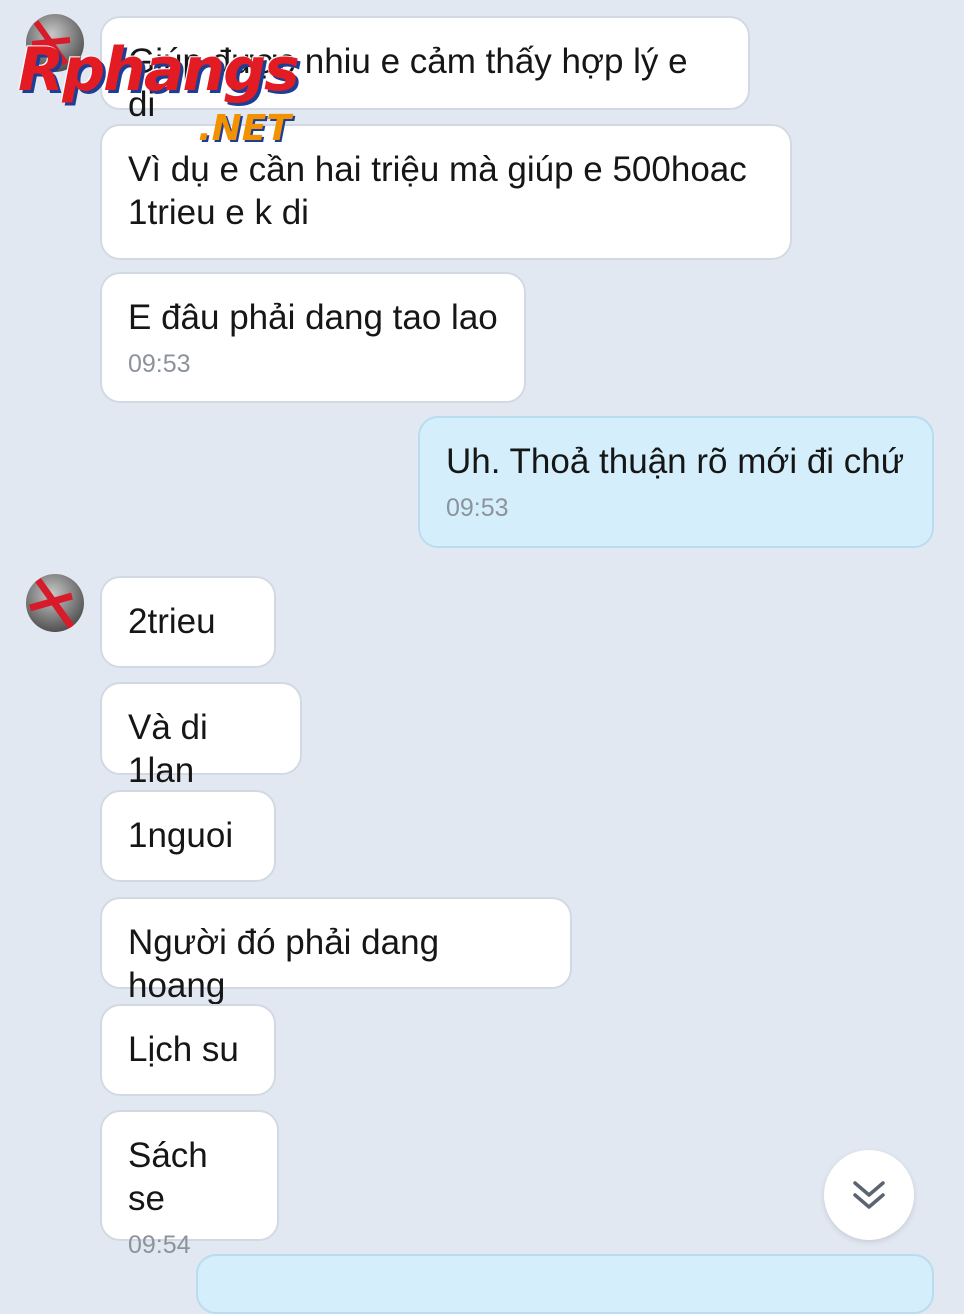 The height and width of the screenshot is (1314, 964). I want to click on message-text: Uh. Thoả thuận rõ mới đi chứ, so click(675, 461).